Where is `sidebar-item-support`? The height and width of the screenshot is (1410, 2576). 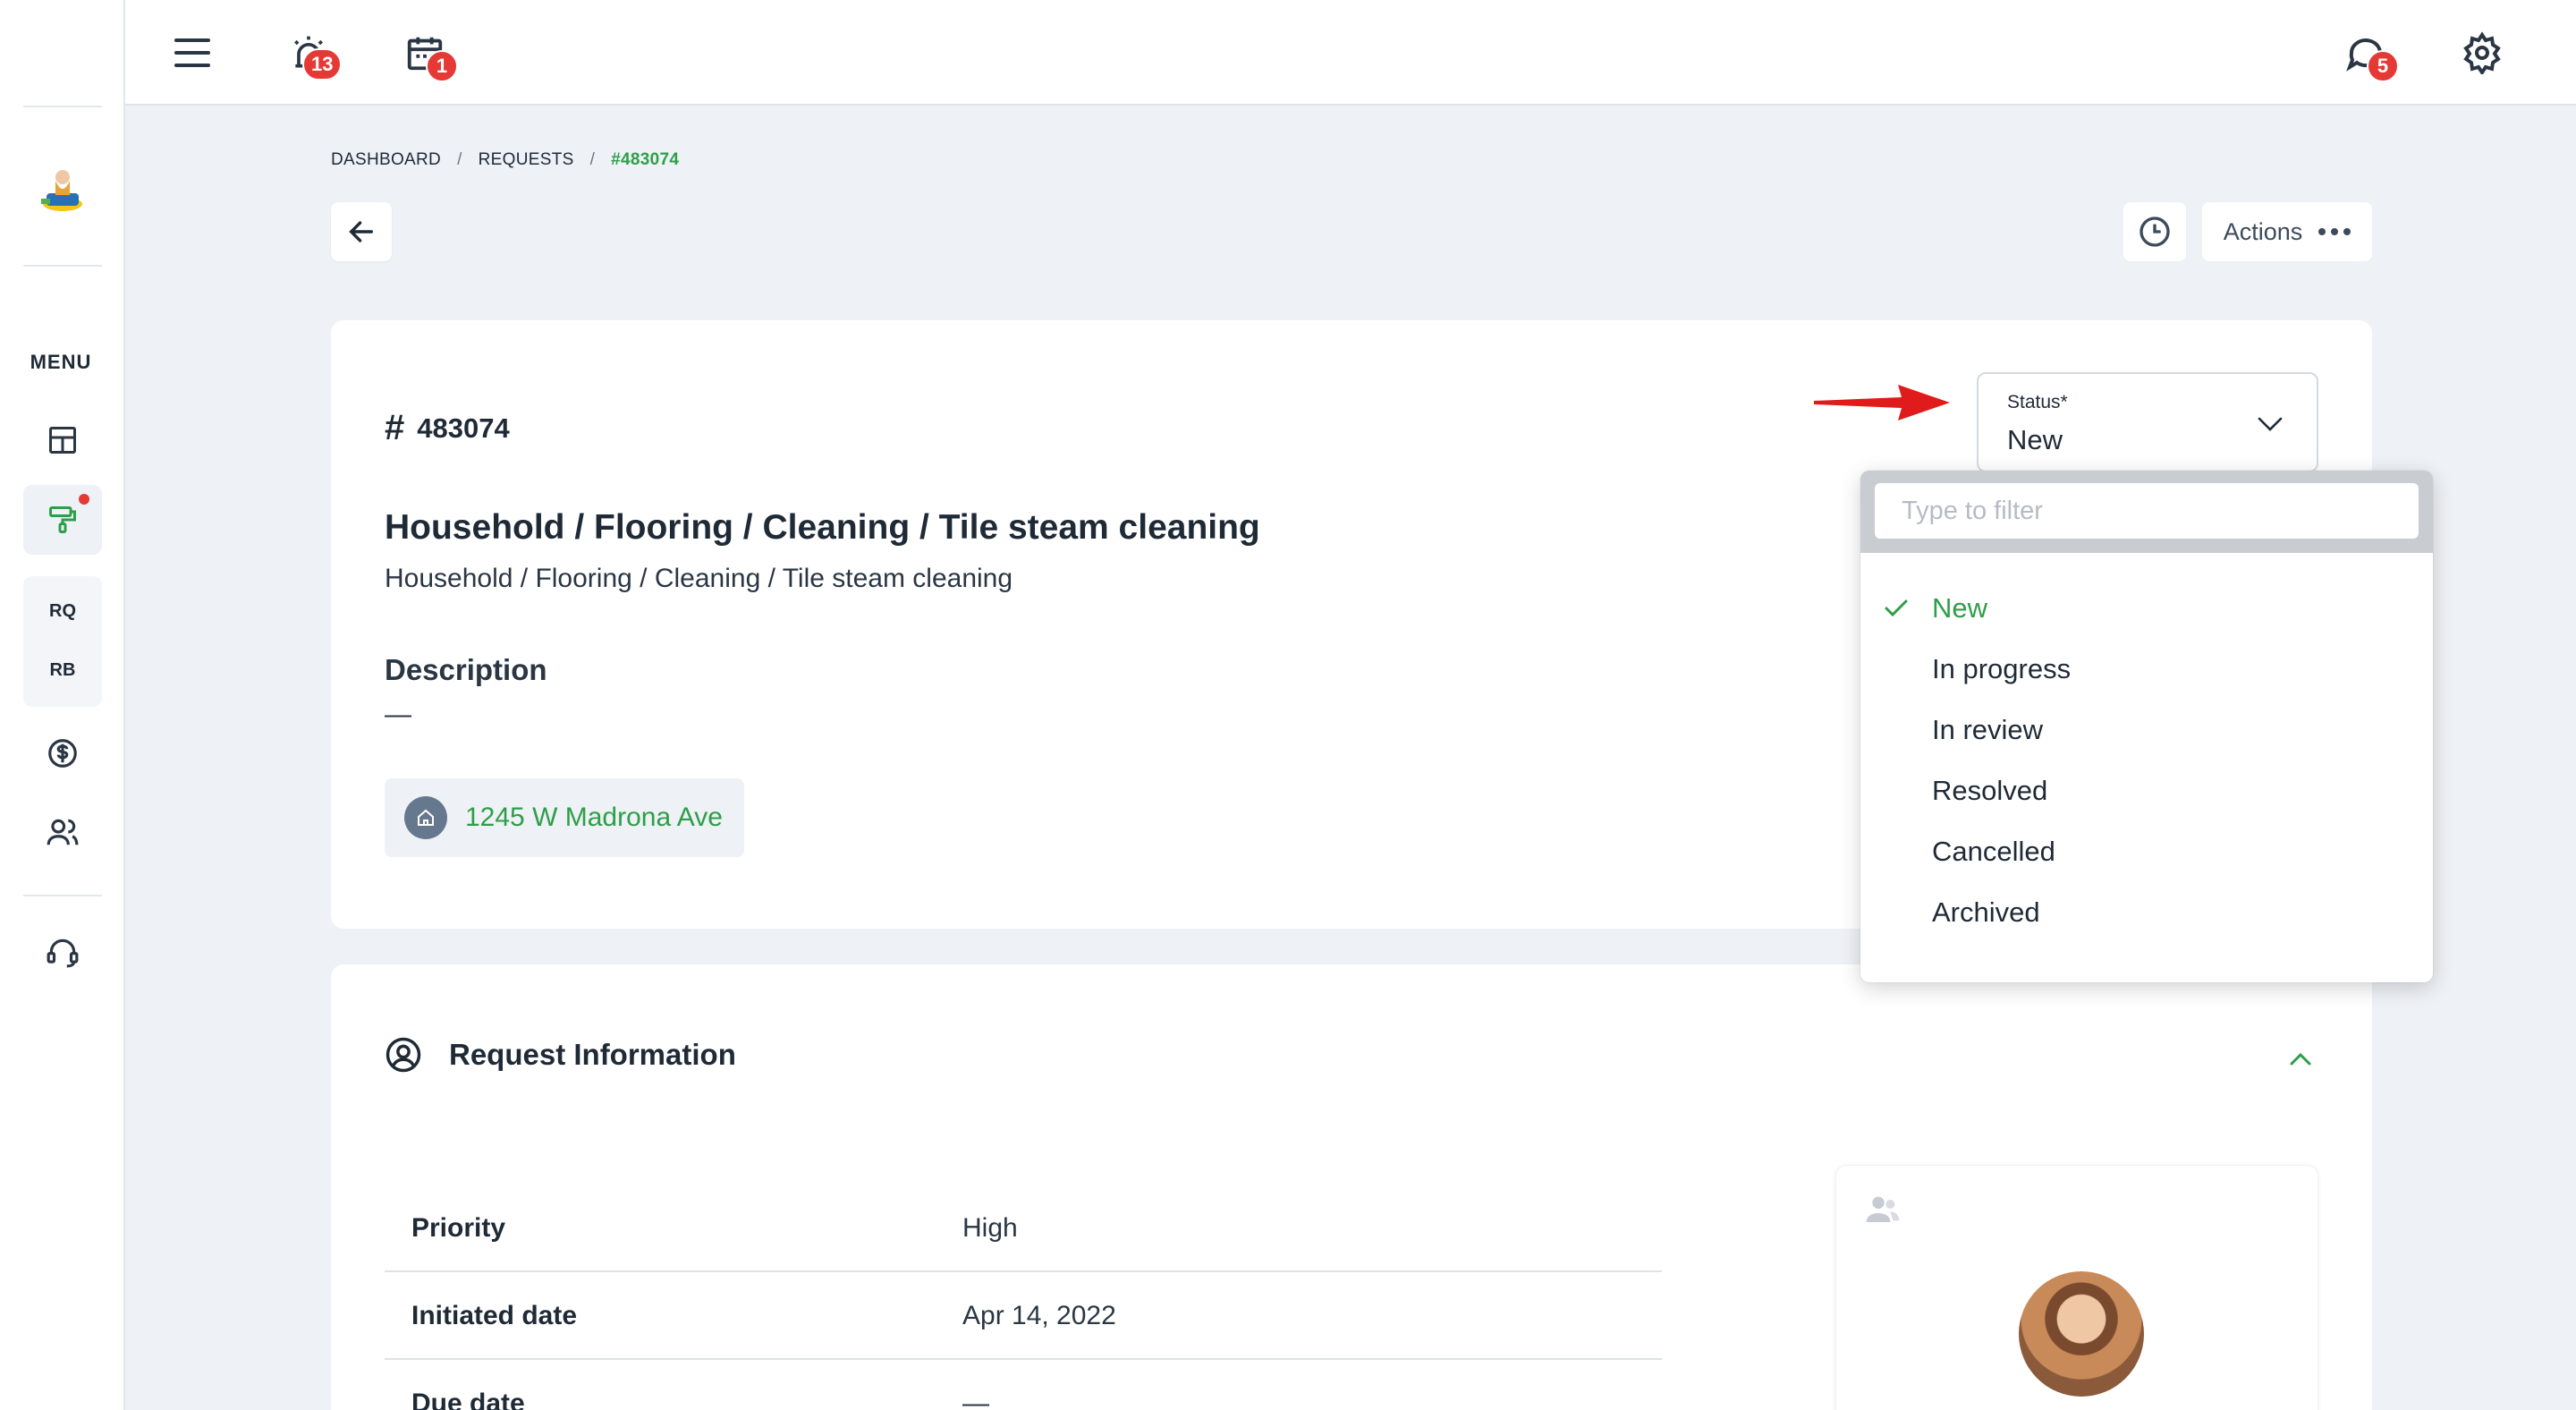 sidebar-item-support is located at coordinates (62, 952).